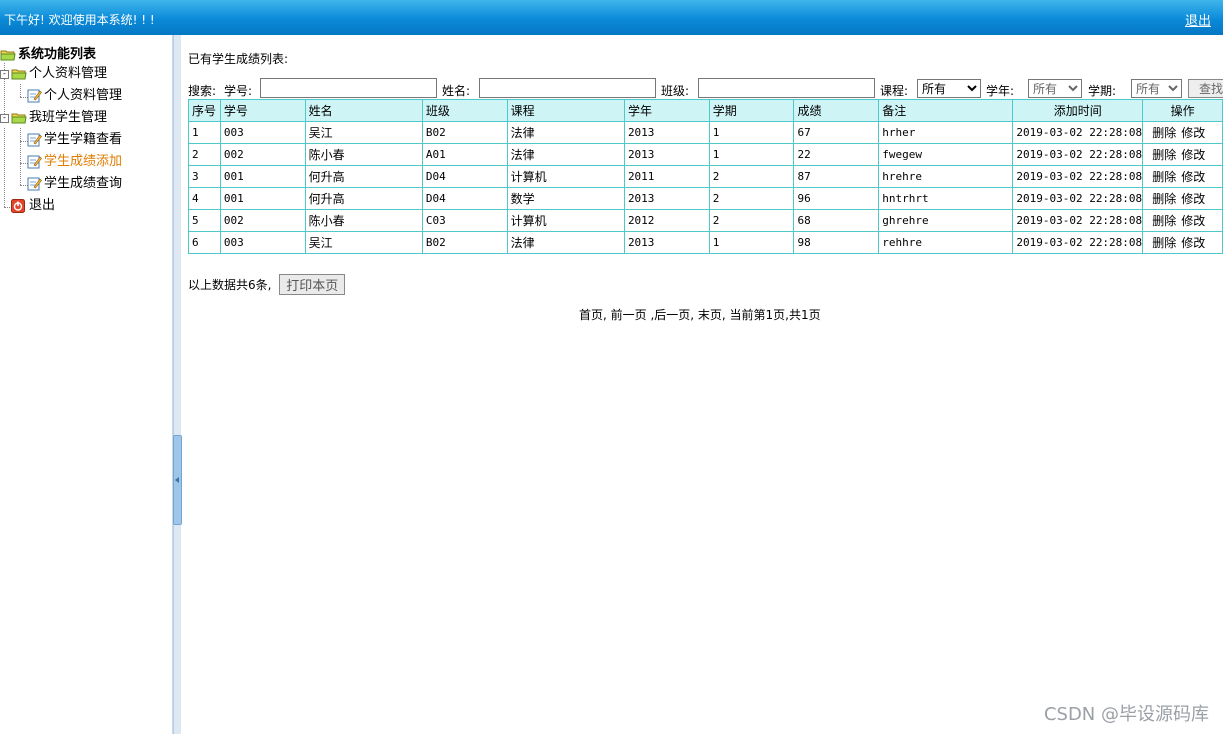 This screenshot has height=734, width=1223. Describe the element at coordinates (204, 176) in the screenshot. I see `table-cell: 3` at that location.